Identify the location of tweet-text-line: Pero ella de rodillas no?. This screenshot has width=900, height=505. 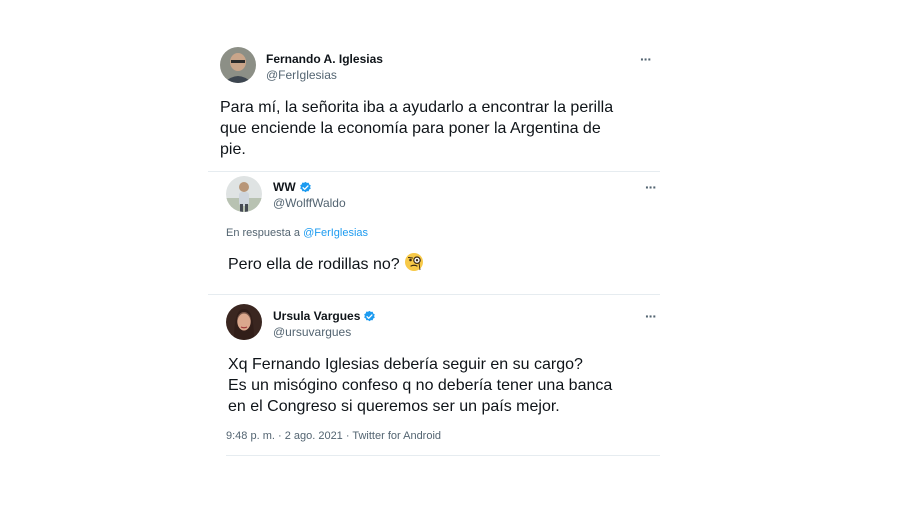
(314, 264).